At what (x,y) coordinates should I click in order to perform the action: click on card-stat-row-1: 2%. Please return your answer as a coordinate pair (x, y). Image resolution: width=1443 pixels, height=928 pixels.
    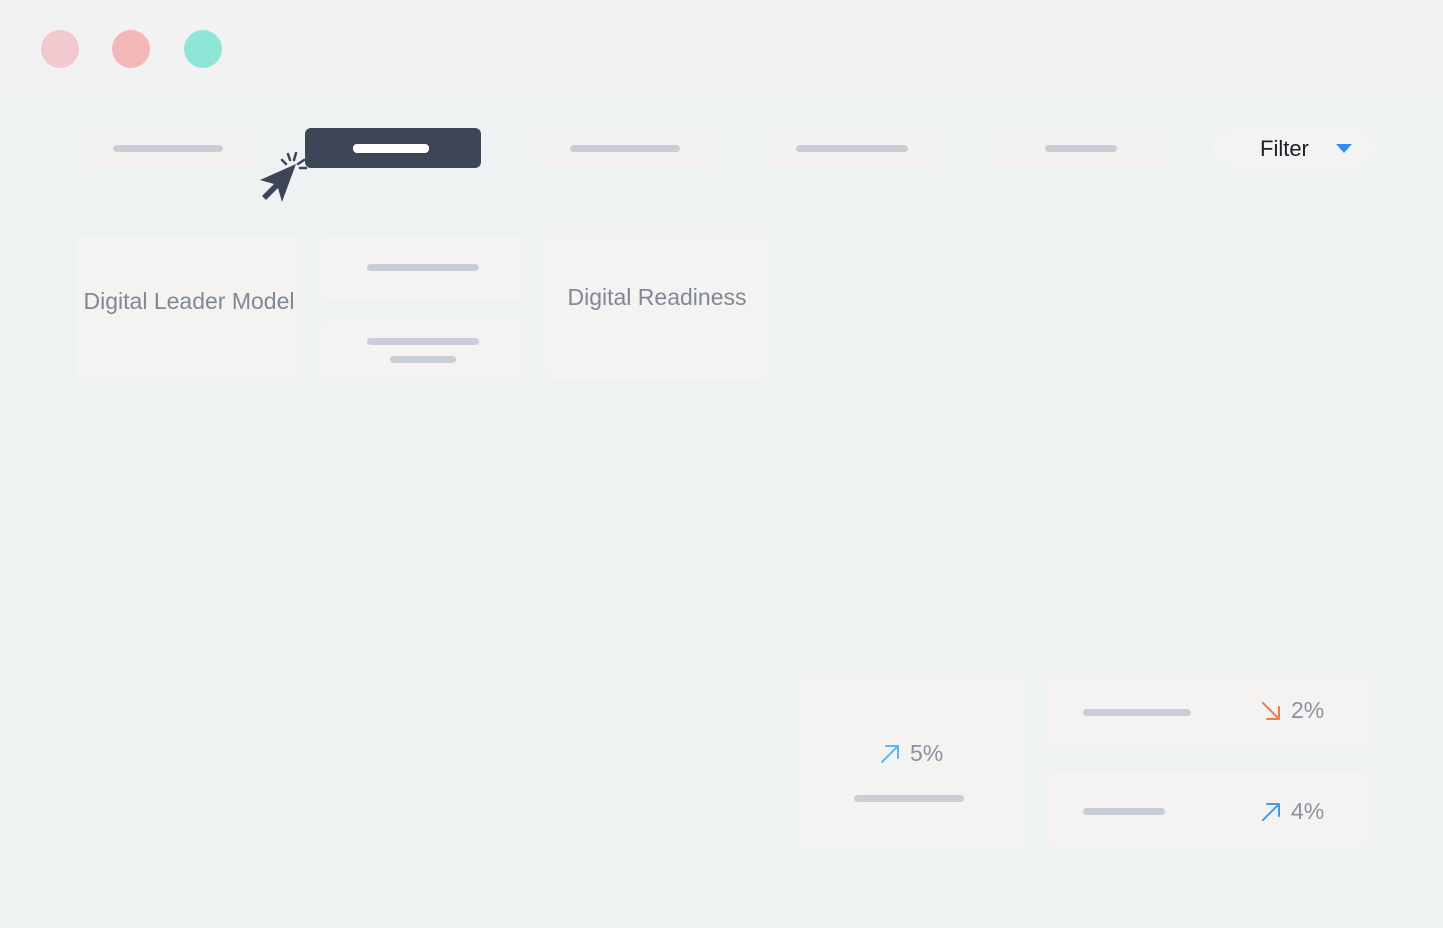
    Looking at the image, I should click on (1208, 712).